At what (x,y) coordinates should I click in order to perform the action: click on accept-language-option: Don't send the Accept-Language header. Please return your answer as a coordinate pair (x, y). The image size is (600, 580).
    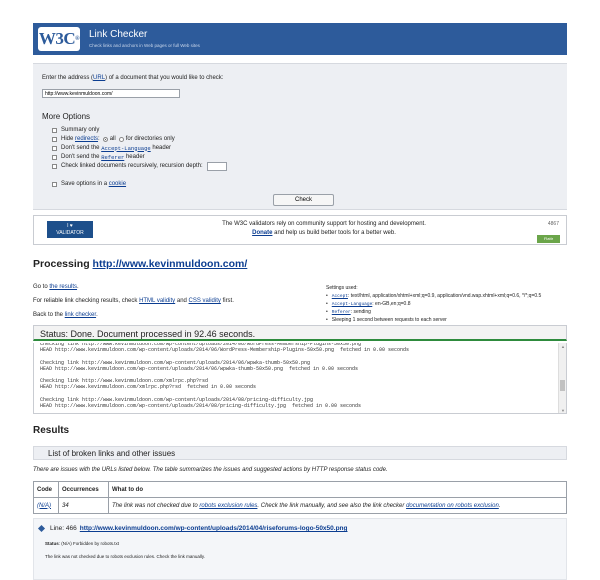
    Looking at the image, I should click on (111, 148).